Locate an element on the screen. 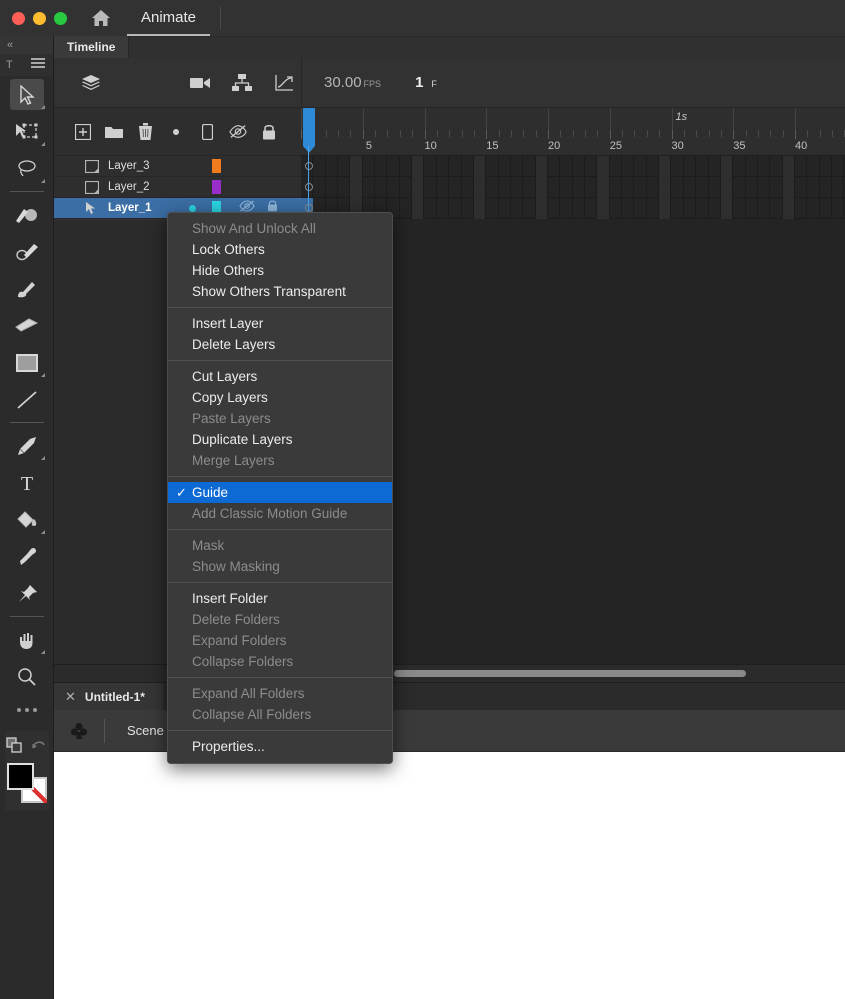 Image resolution: width=845 pixels, height=999 pixels. delete-layer-button is located at coordinates (145, 132).